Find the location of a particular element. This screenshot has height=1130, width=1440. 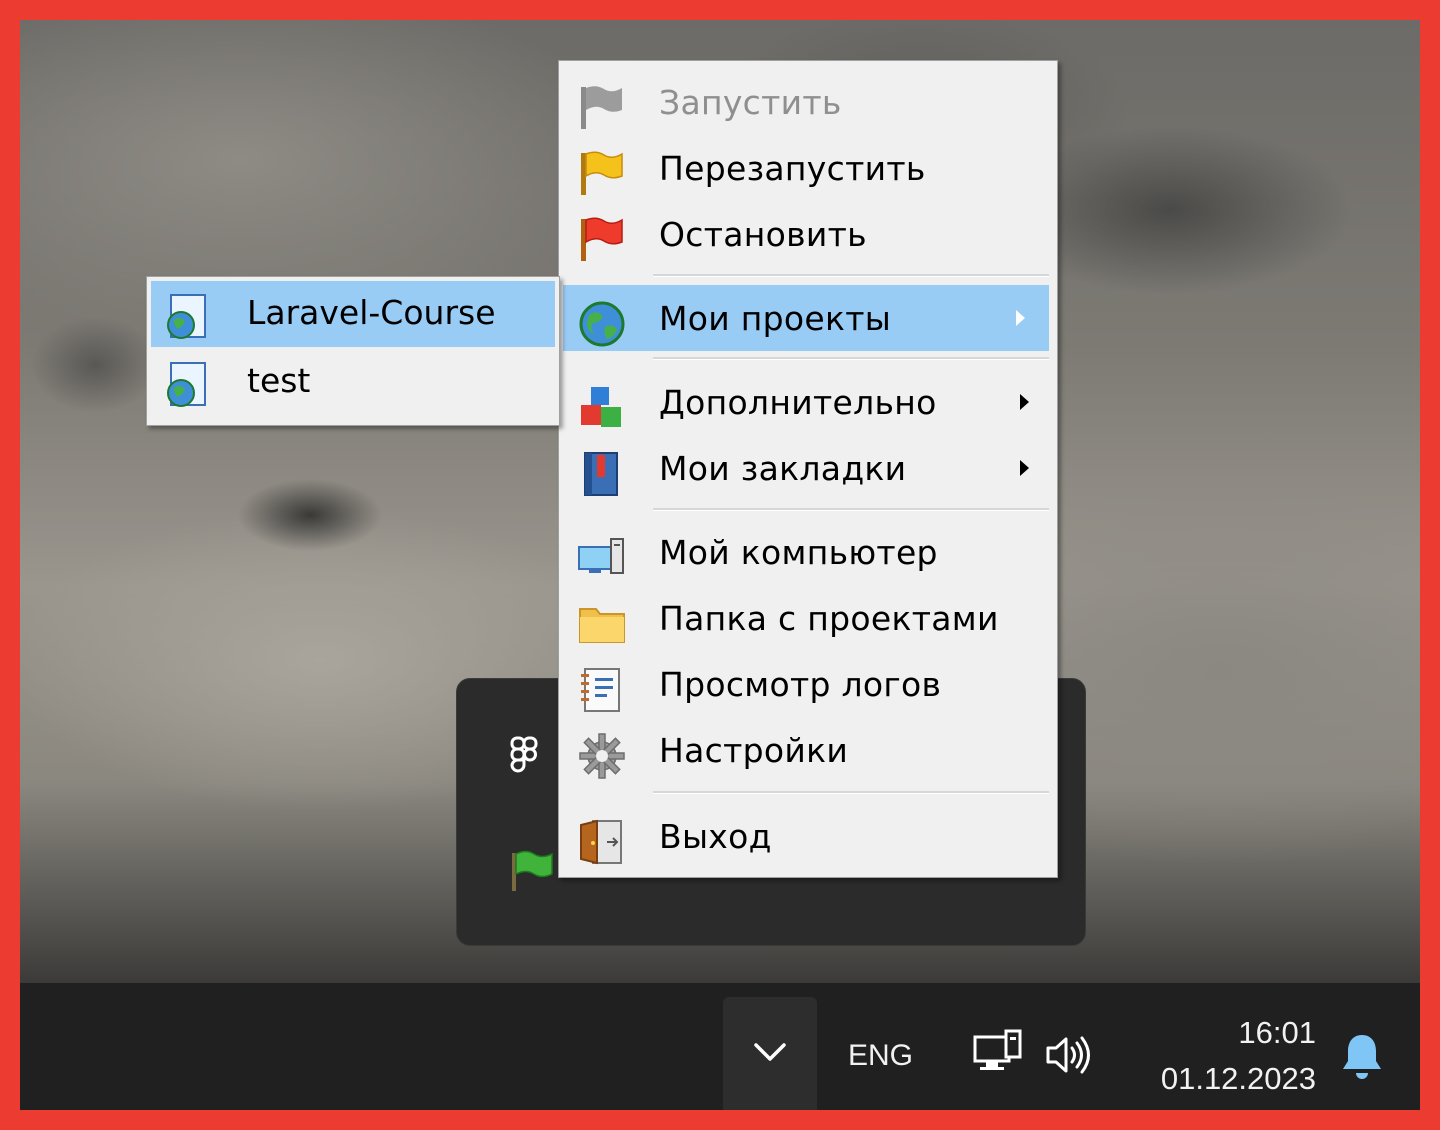

taskbar: ENG 16:01 01.12.2023 is located at coordinates (720, 1046).